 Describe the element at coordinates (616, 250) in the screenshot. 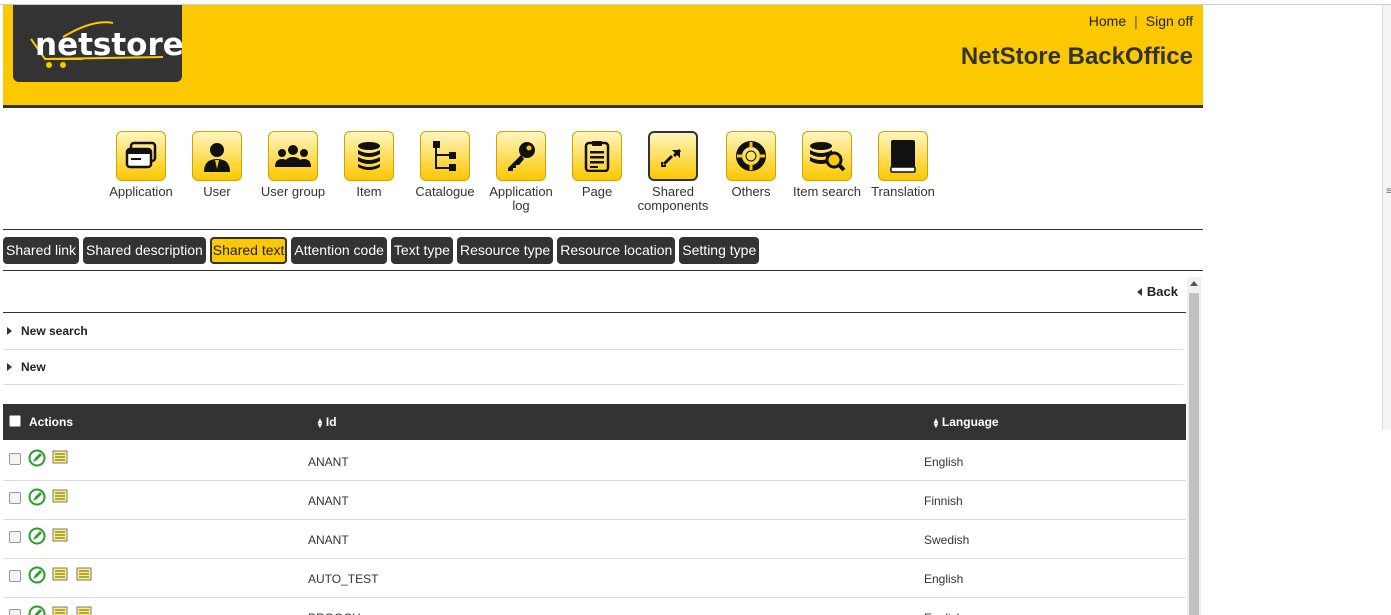

I see `tab-resource-location: Resource location` at that location.